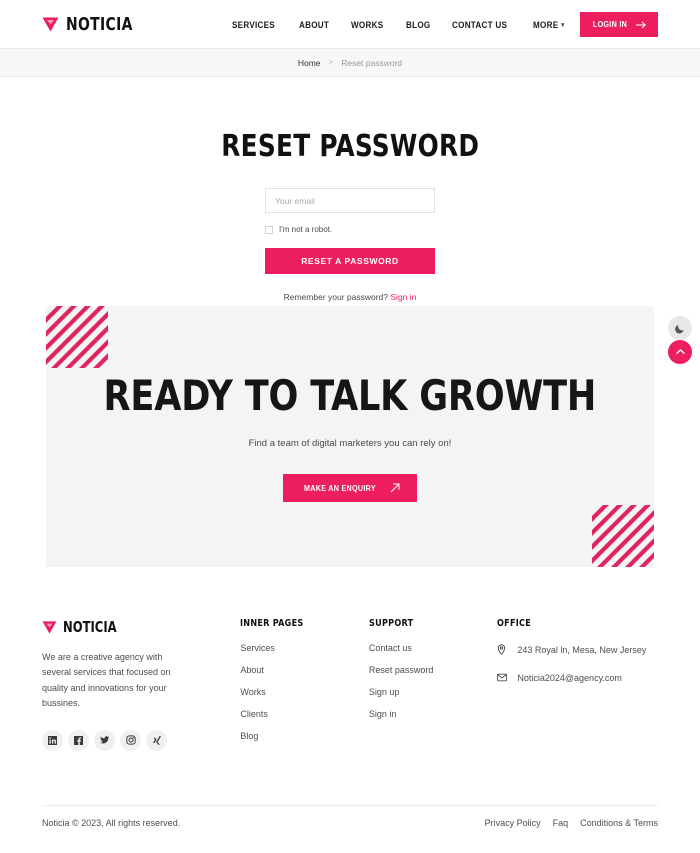 The width and height of the screenshot is (700, 853). What do you see at coordinates (78, 740) in the screenshot?
I see `facebook-icon` at bounding box center [78, 740].